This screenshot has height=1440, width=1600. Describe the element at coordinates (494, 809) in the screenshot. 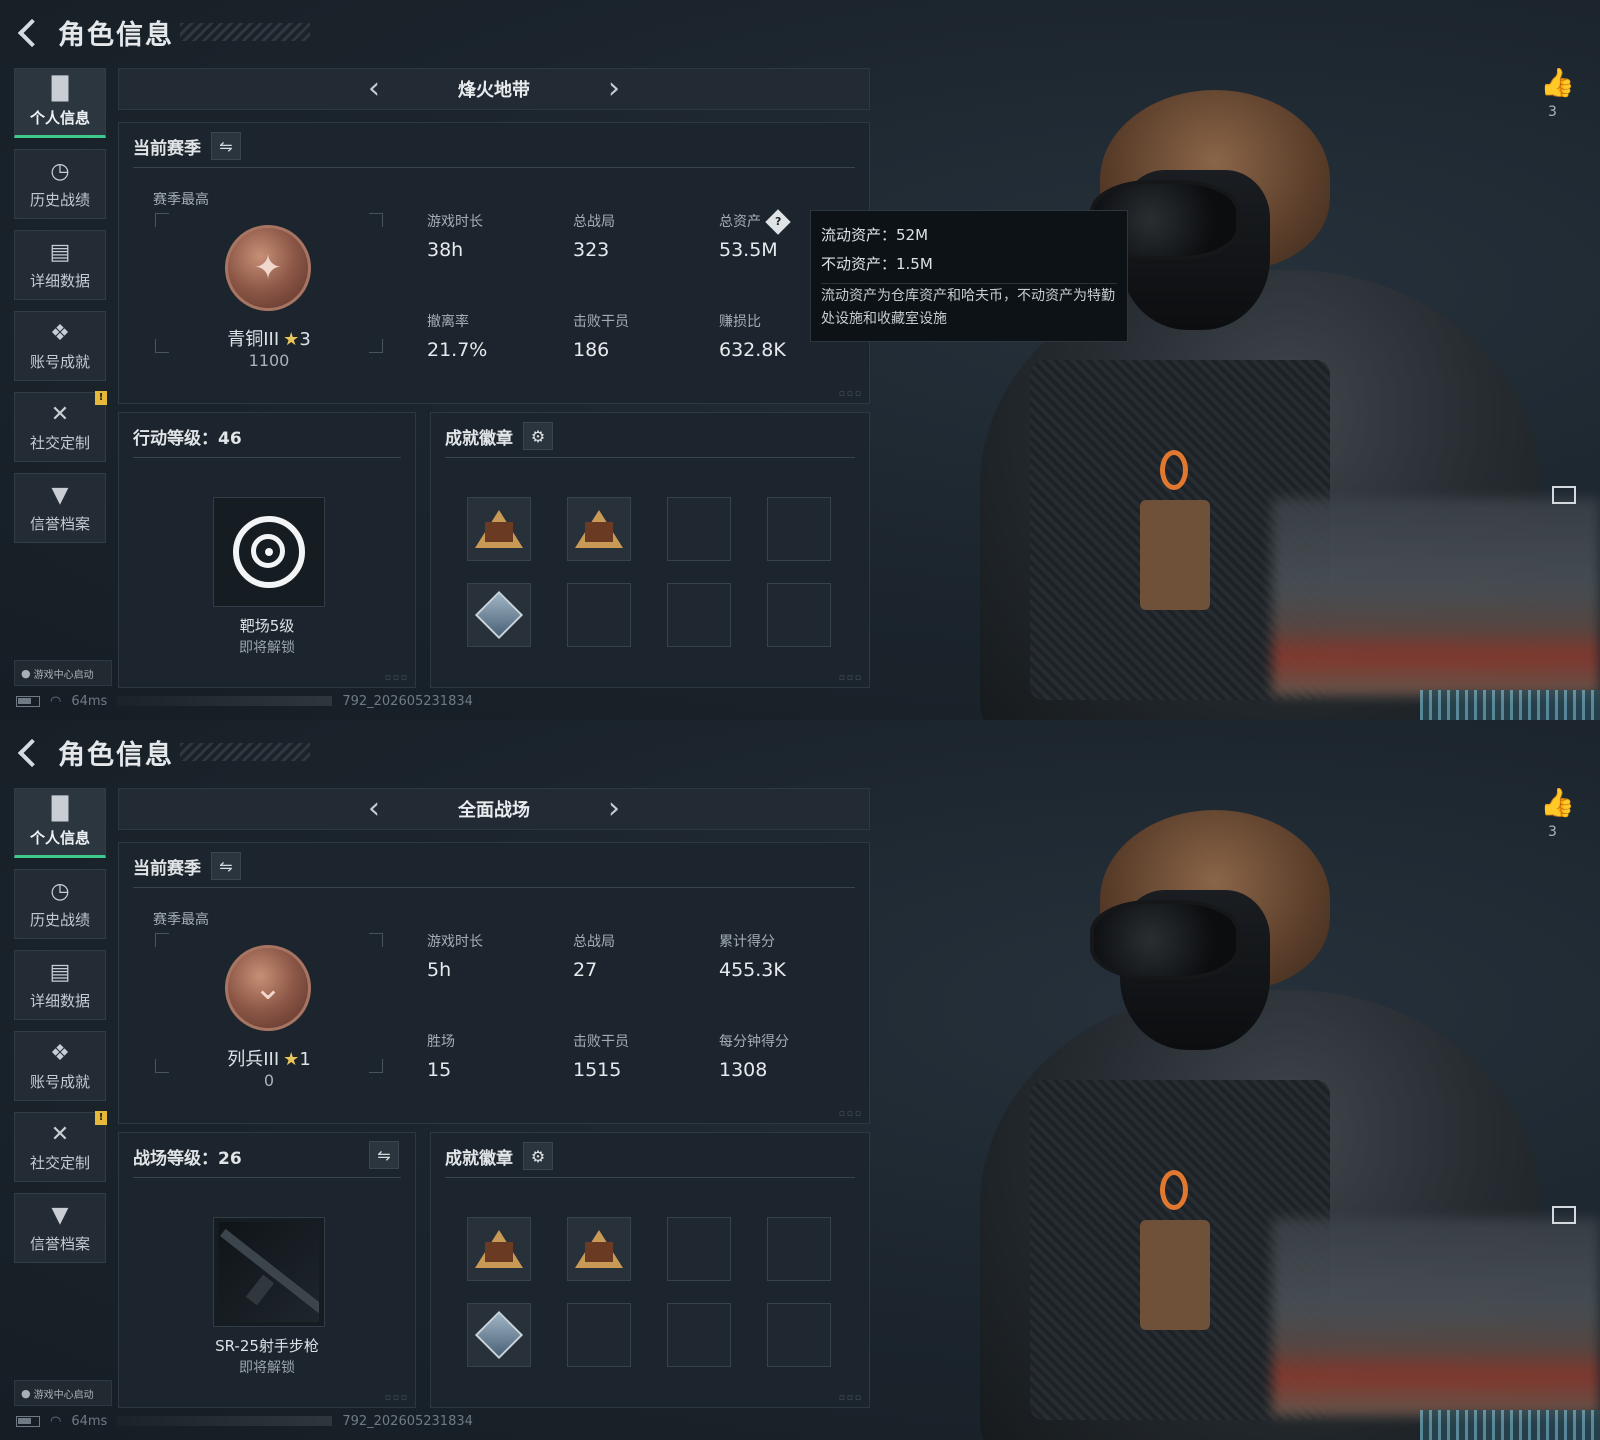

I see `mode-selector: ‹ 全面战场 ›` at that location.